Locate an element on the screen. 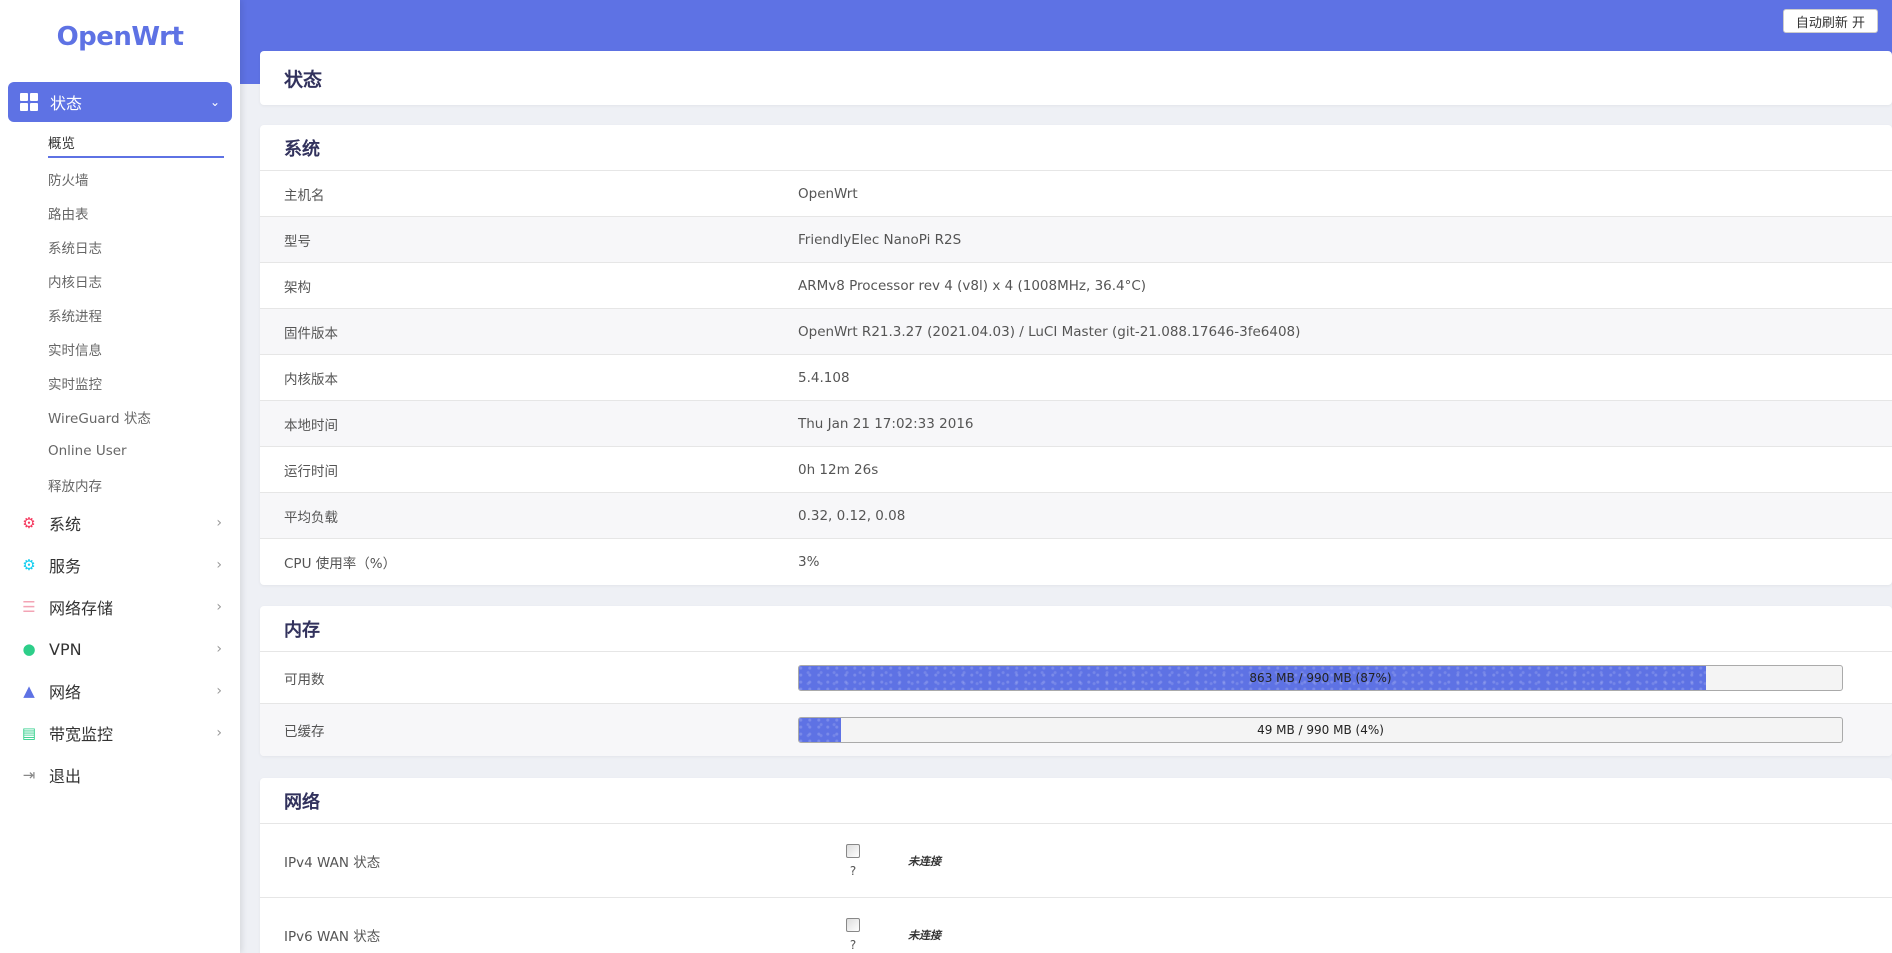  sidebar-item-logout: ⇥ 退出 is located at coordinates (120, 775).